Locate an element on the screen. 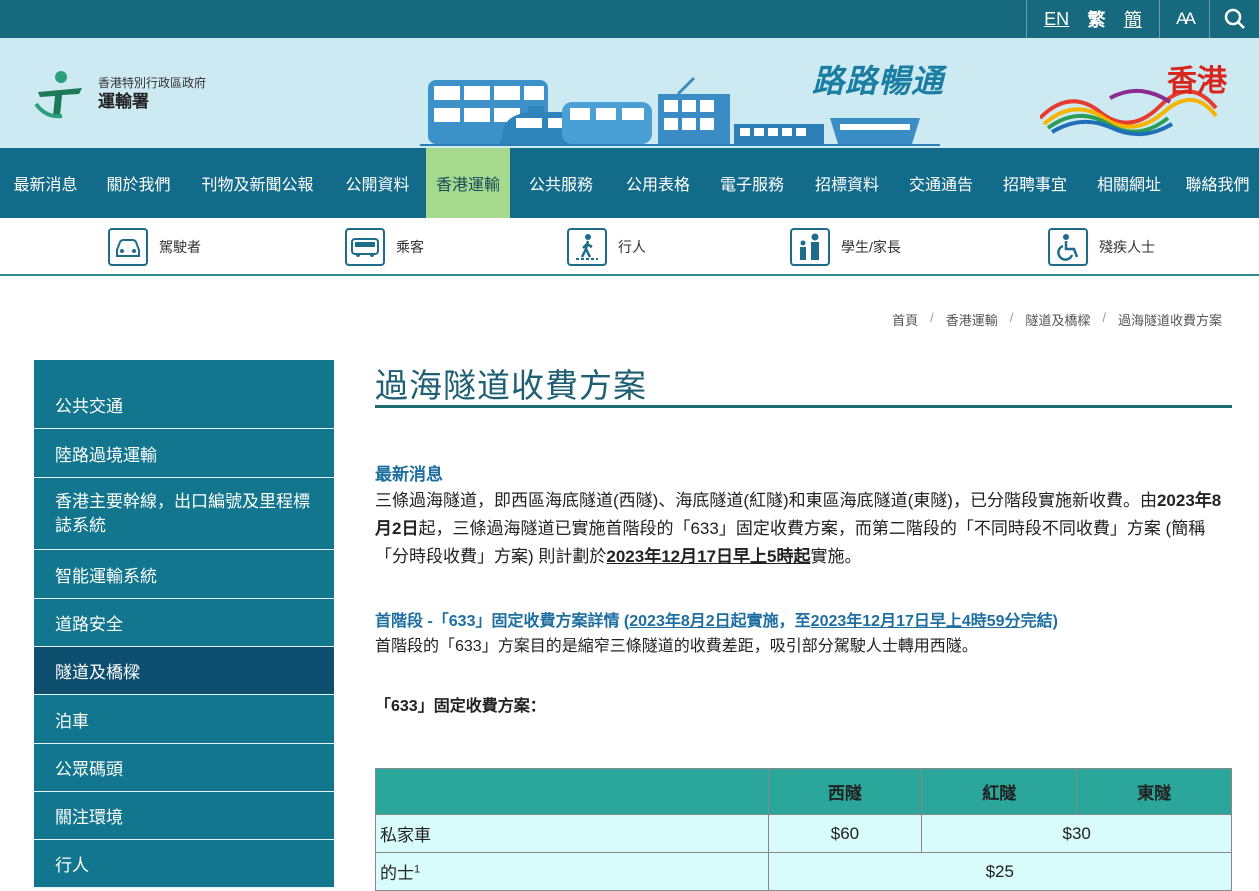  table-row: 的士1 $25 is located at coordinates (804, 871).